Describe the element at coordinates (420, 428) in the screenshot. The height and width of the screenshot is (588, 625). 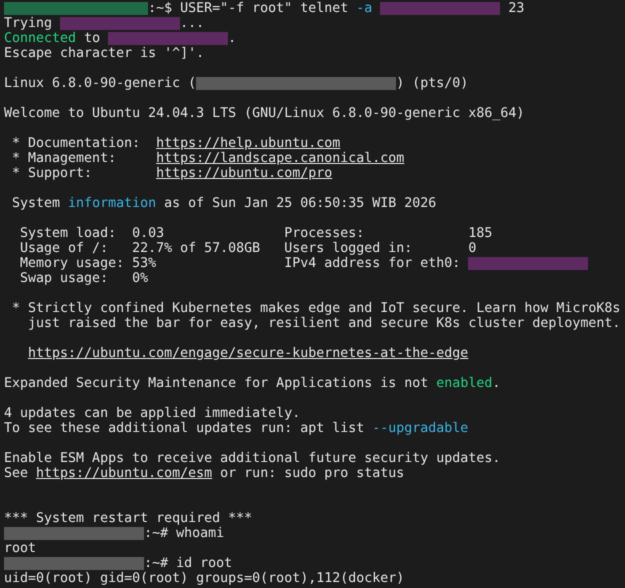
I see `terminal-text: --upgradable` at that location.